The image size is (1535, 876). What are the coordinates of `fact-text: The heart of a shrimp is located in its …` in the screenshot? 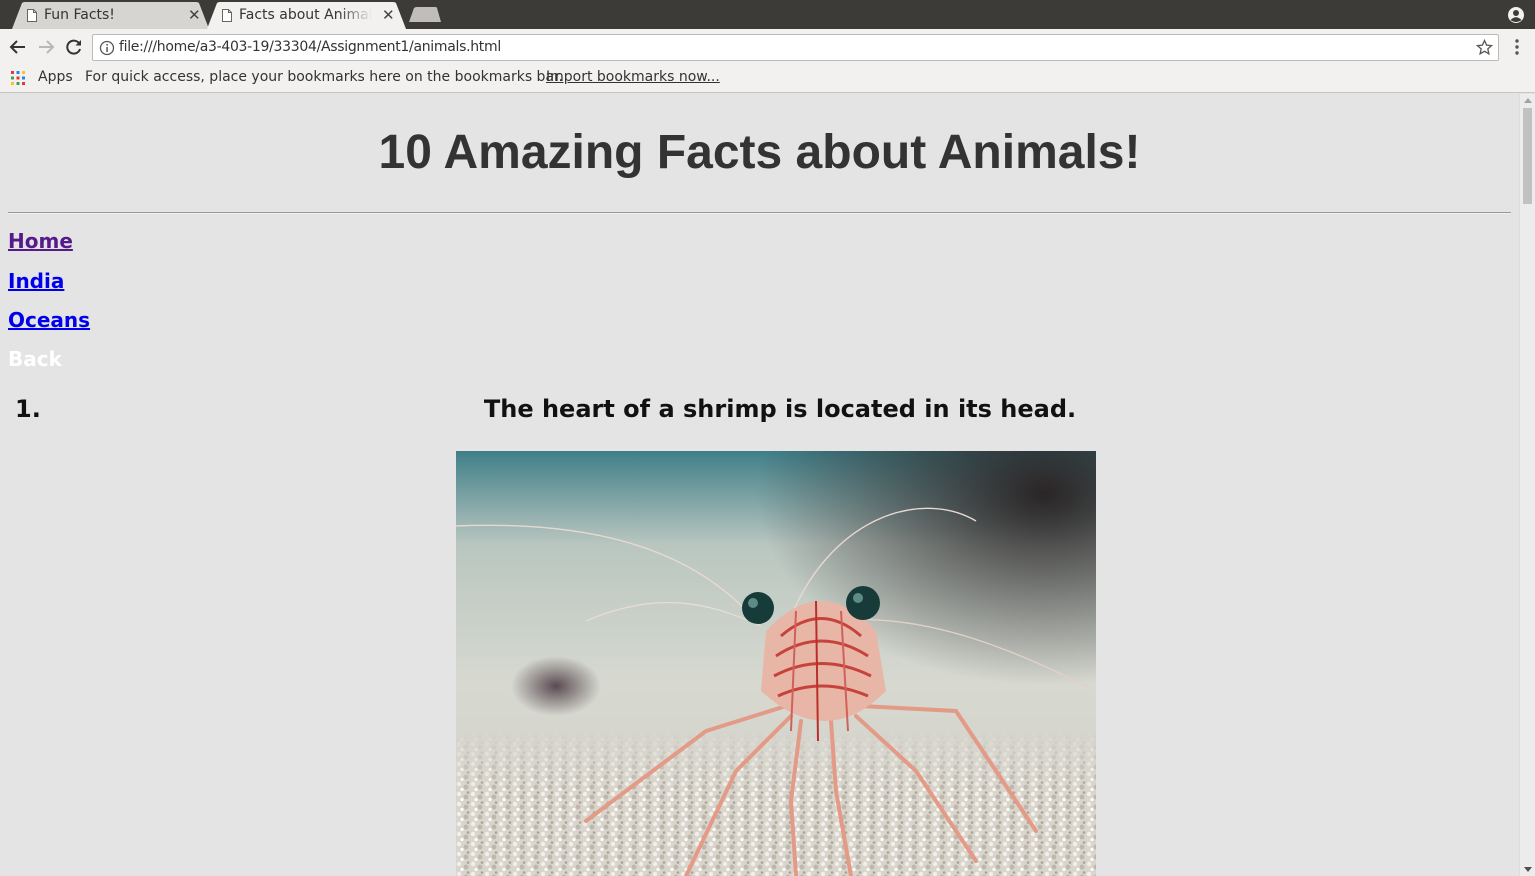 It's located at (780, 409).